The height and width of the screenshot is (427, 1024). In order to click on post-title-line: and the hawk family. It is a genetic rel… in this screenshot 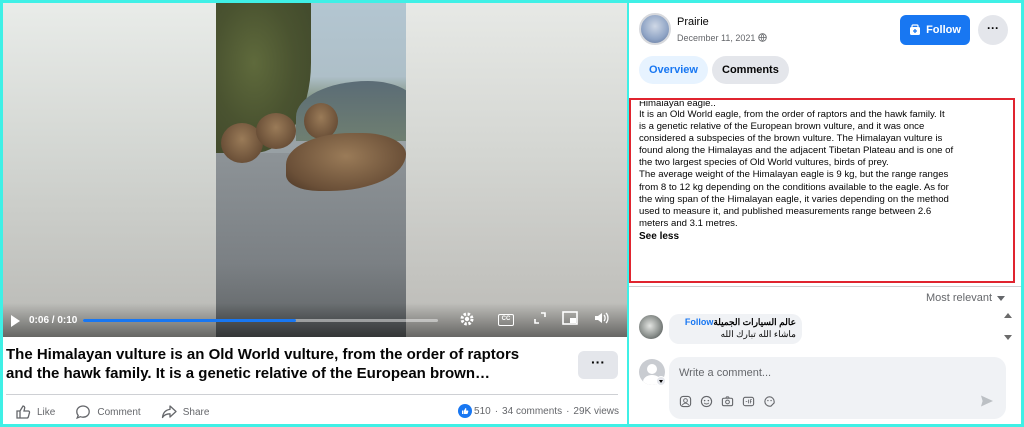, I will do `click(248, 373)`.